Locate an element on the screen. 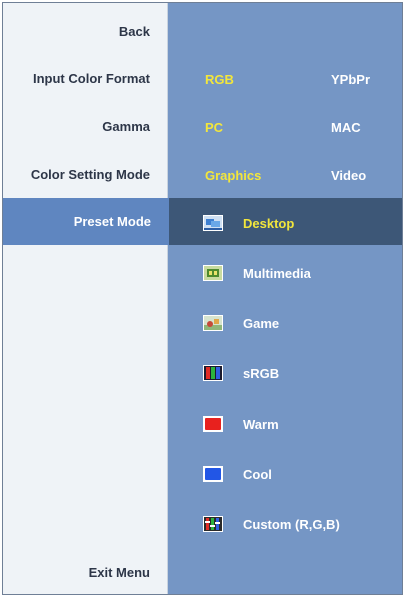  preset-label: sRGB is located at coordinates (261, 373).